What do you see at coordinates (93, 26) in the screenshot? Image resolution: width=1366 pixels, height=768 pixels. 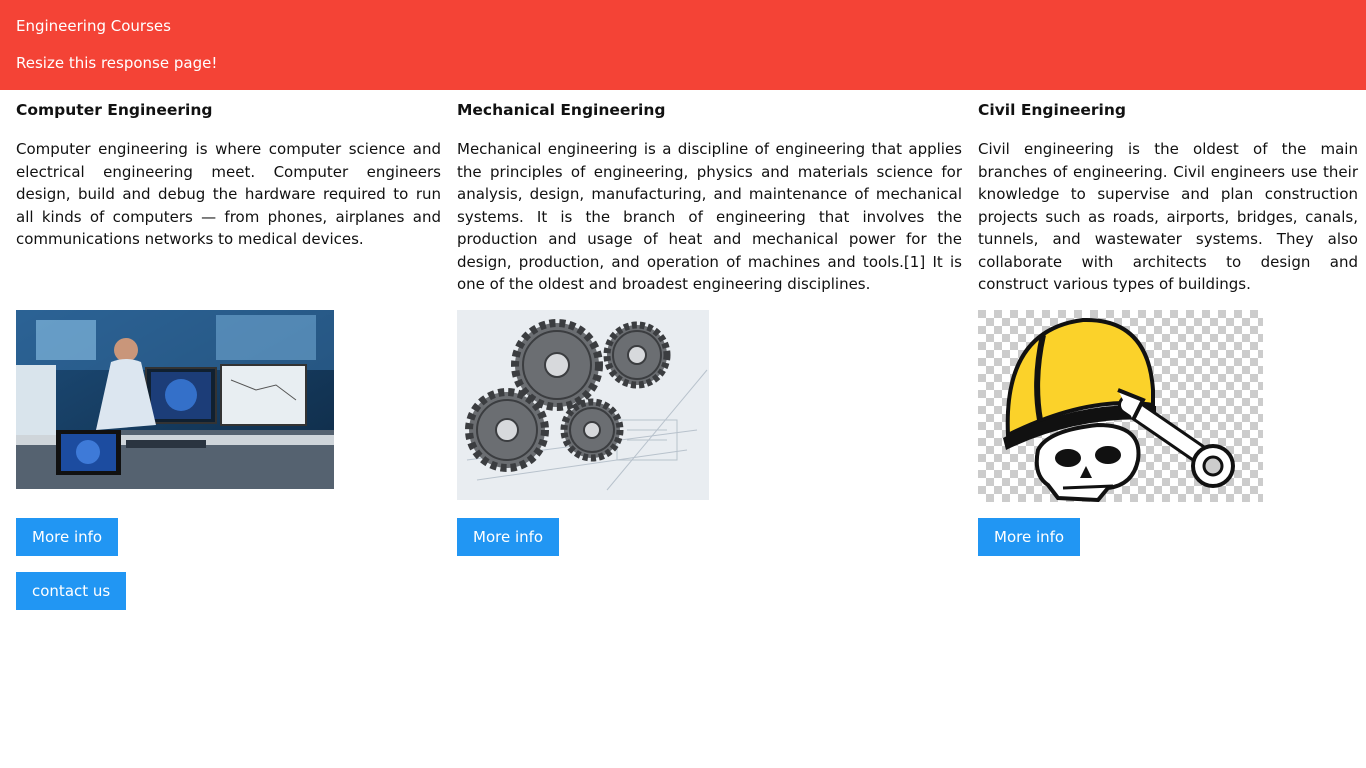 I see `site-title: Engineering Courses` at bounding box center [93, 26].